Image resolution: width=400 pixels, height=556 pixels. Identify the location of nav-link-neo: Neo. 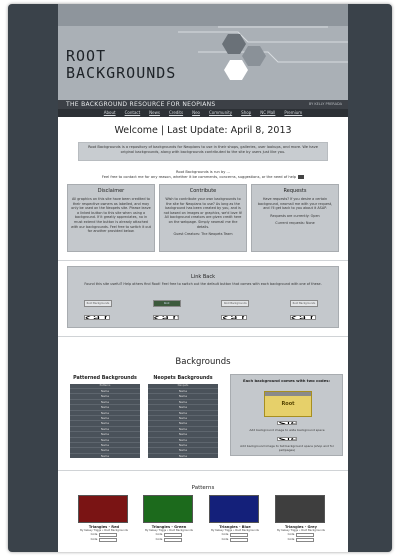
(196, 113).